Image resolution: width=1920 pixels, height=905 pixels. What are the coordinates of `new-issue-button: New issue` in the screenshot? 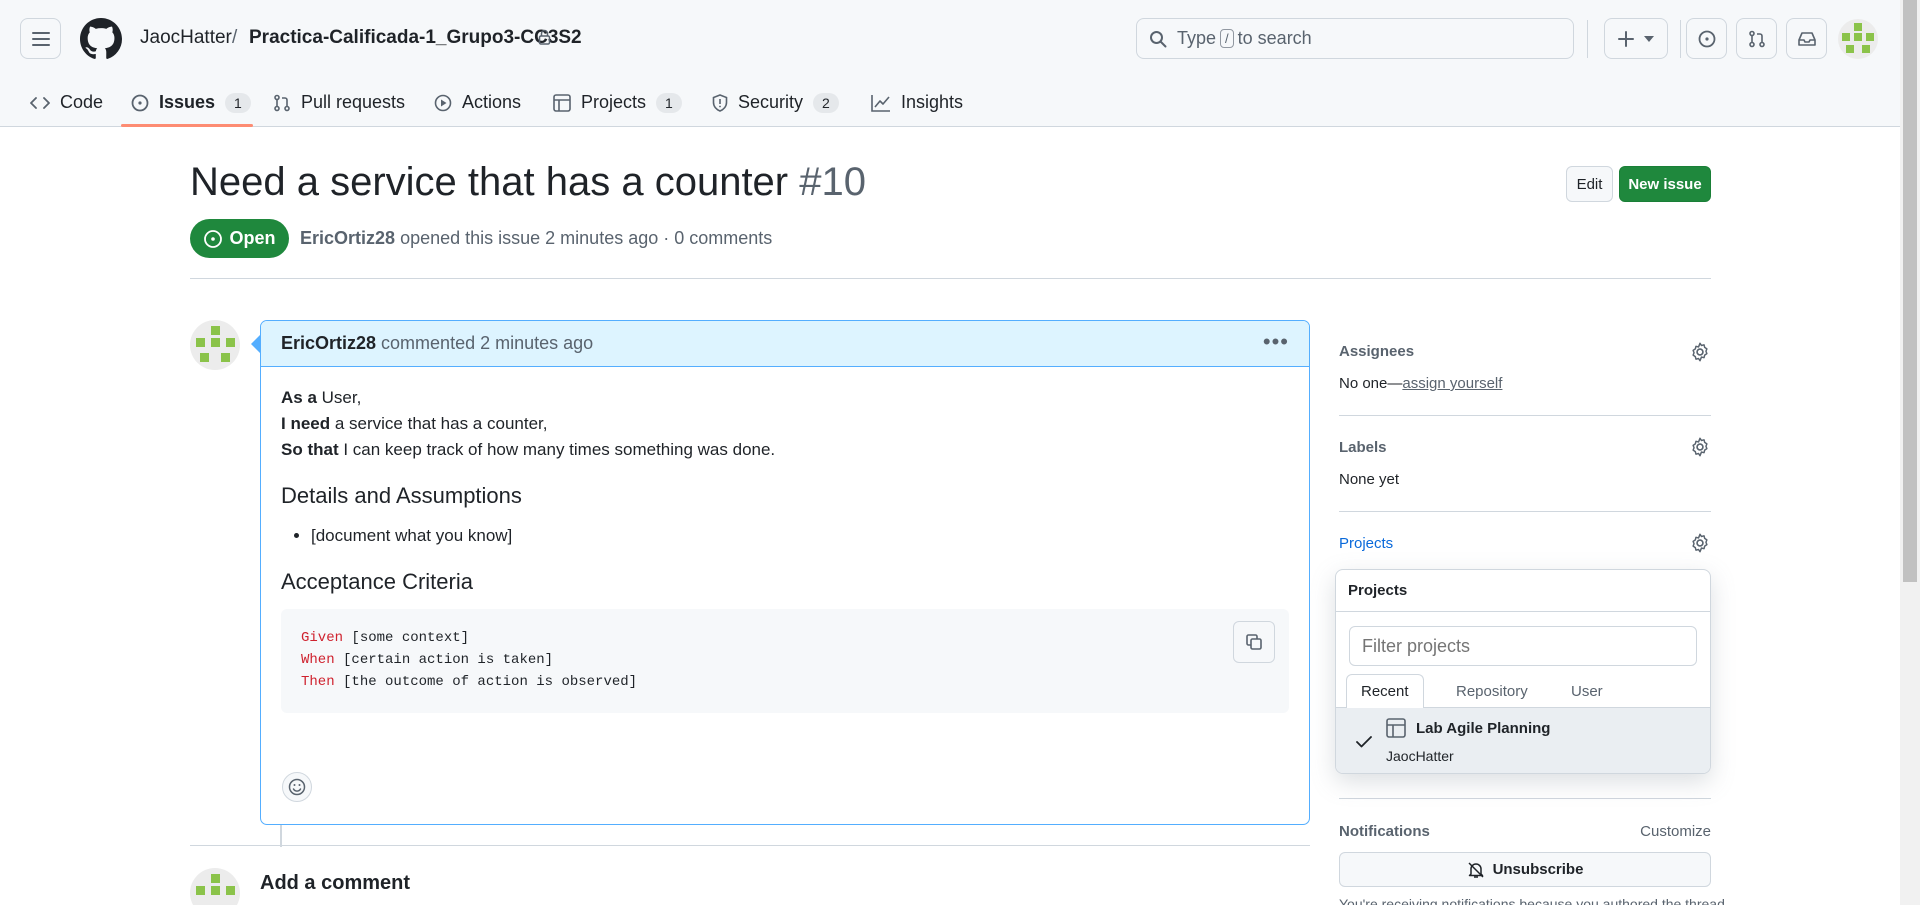 It's located at (1665, 184).